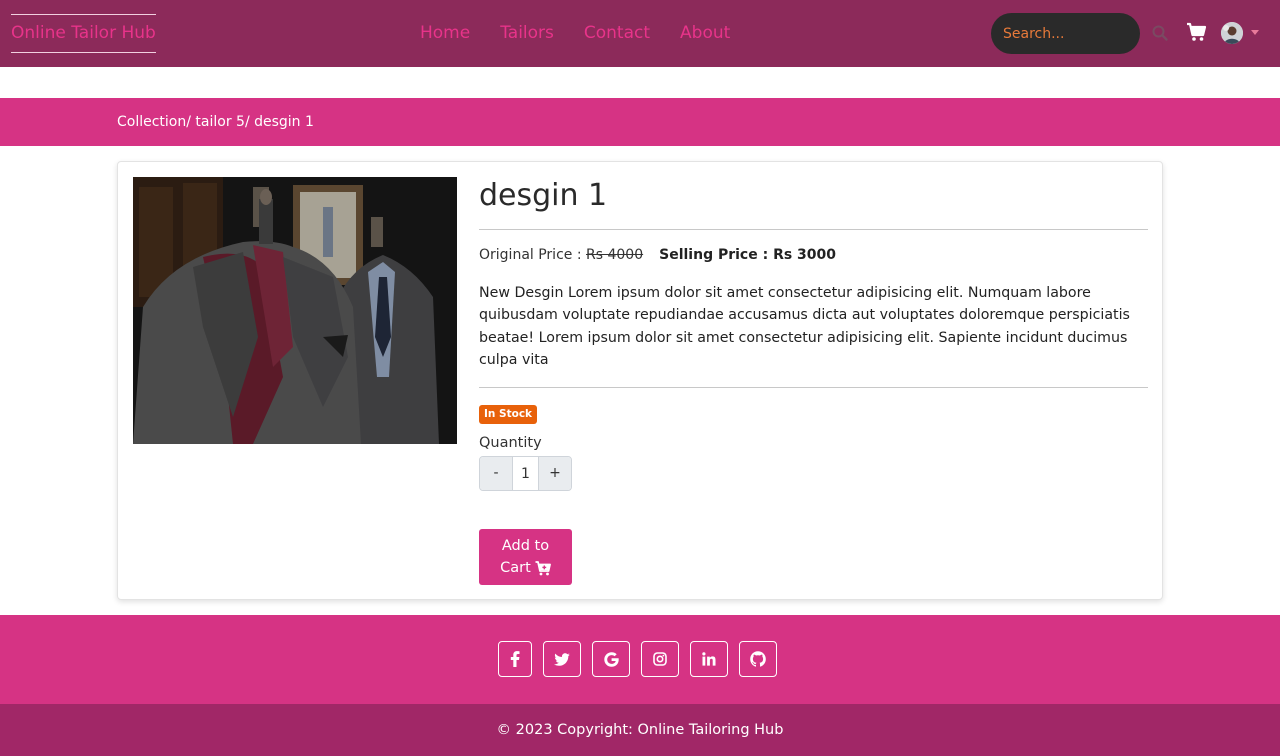  I want to click on suit-mannequin-image, so click(295, 310).